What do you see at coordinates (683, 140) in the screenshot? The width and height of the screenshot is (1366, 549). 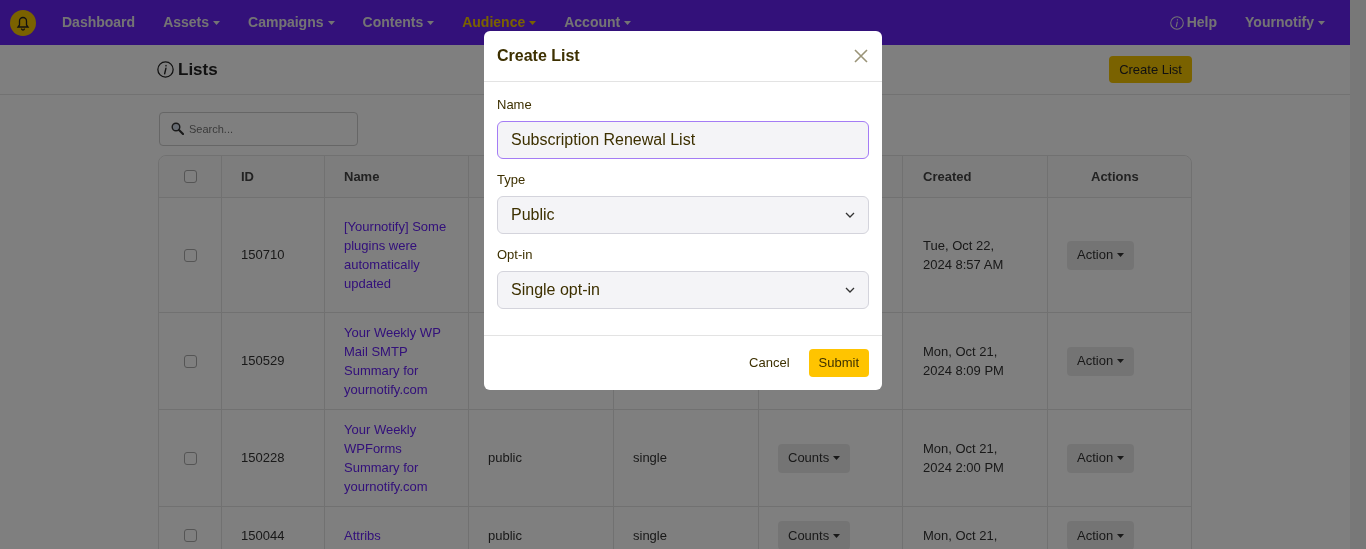 I see `name-input-field: Subscription Renewal List` at bounding box center [683, 140].